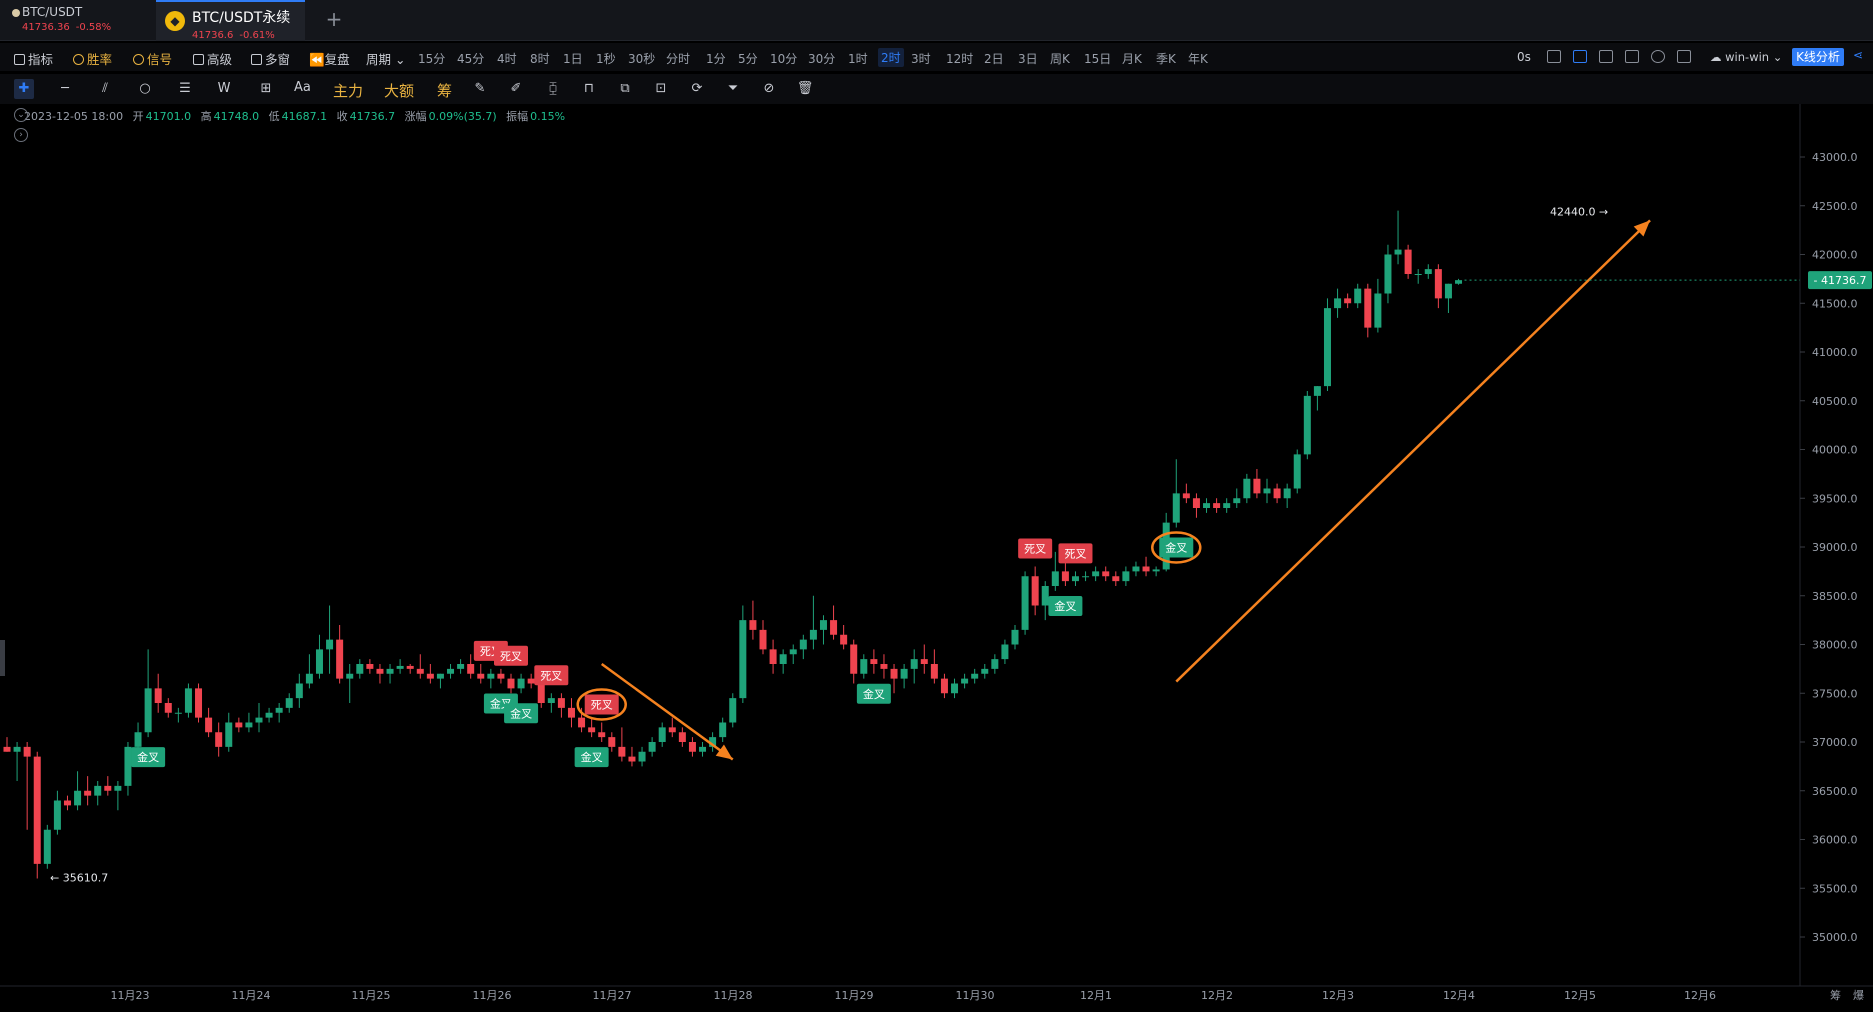 The height and width of the screenshot is (1012, 1873). Describe the element at coordinates (21, 135) in the screenshot. I see `expand-icon: ›` at that location.